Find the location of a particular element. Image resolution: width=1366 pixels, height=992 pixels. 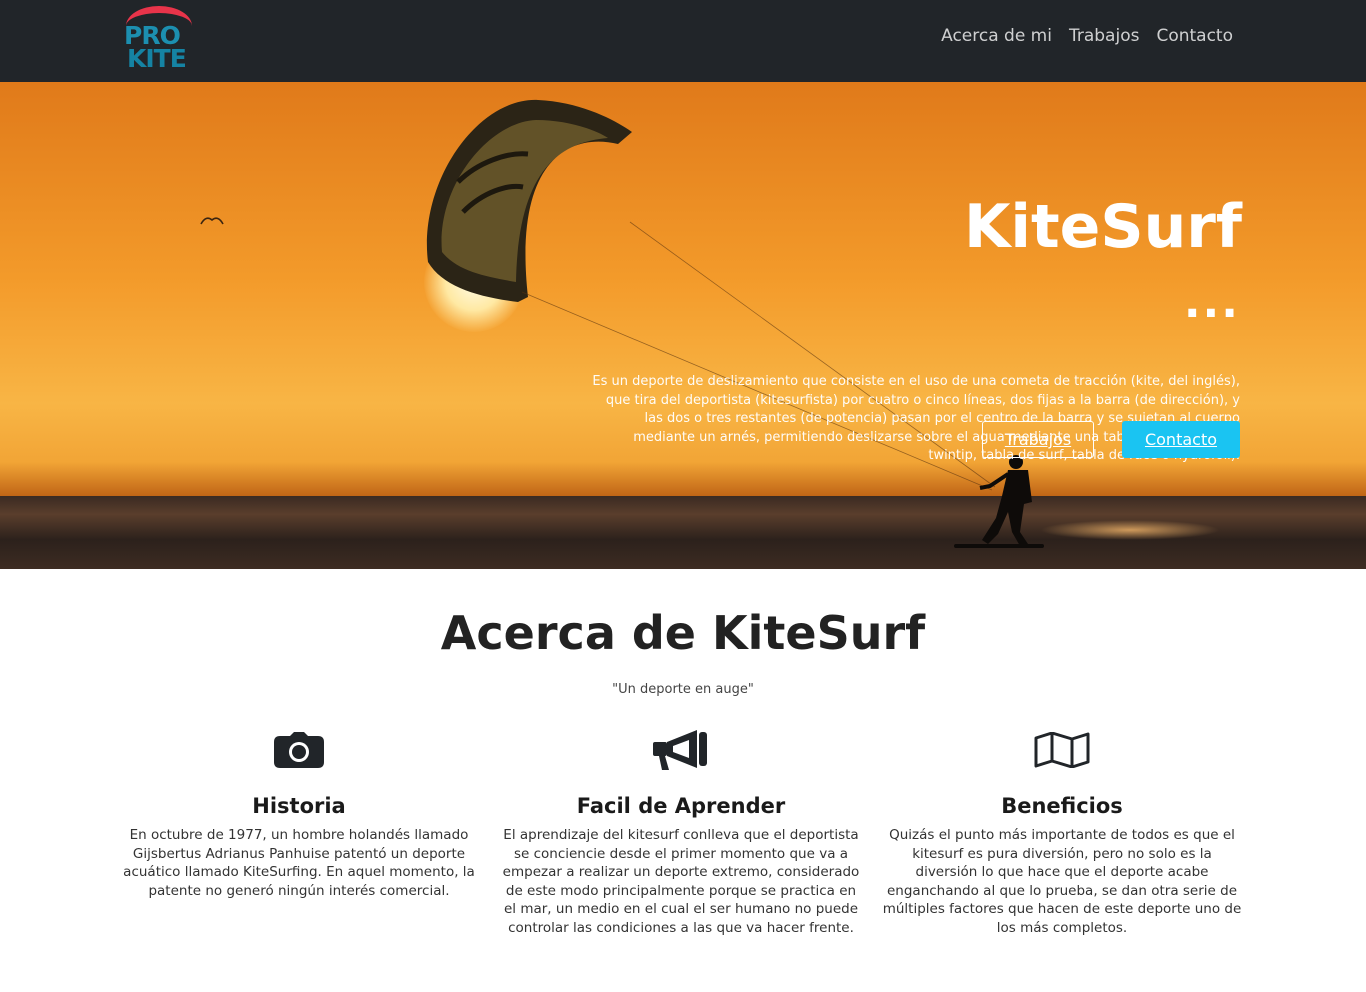

kitesurfer-silhouette is located at coordinates (999, 501).